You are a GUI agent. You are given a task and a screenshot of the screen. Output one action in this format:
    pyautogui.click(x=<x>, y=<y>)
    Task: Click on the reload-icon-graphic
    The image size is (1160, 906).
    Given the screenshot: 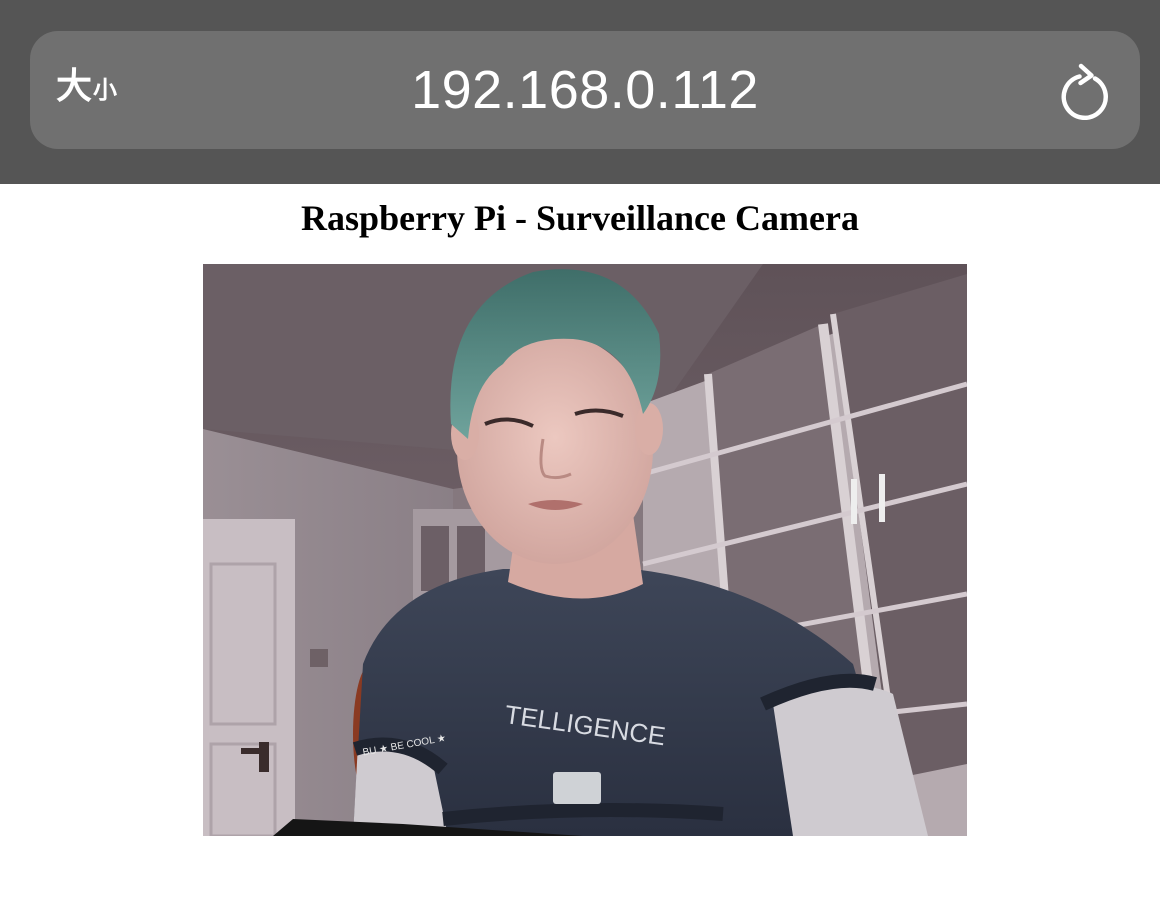 What is the action you would take?
    pyautogui.click(x=1084, y=92)
    